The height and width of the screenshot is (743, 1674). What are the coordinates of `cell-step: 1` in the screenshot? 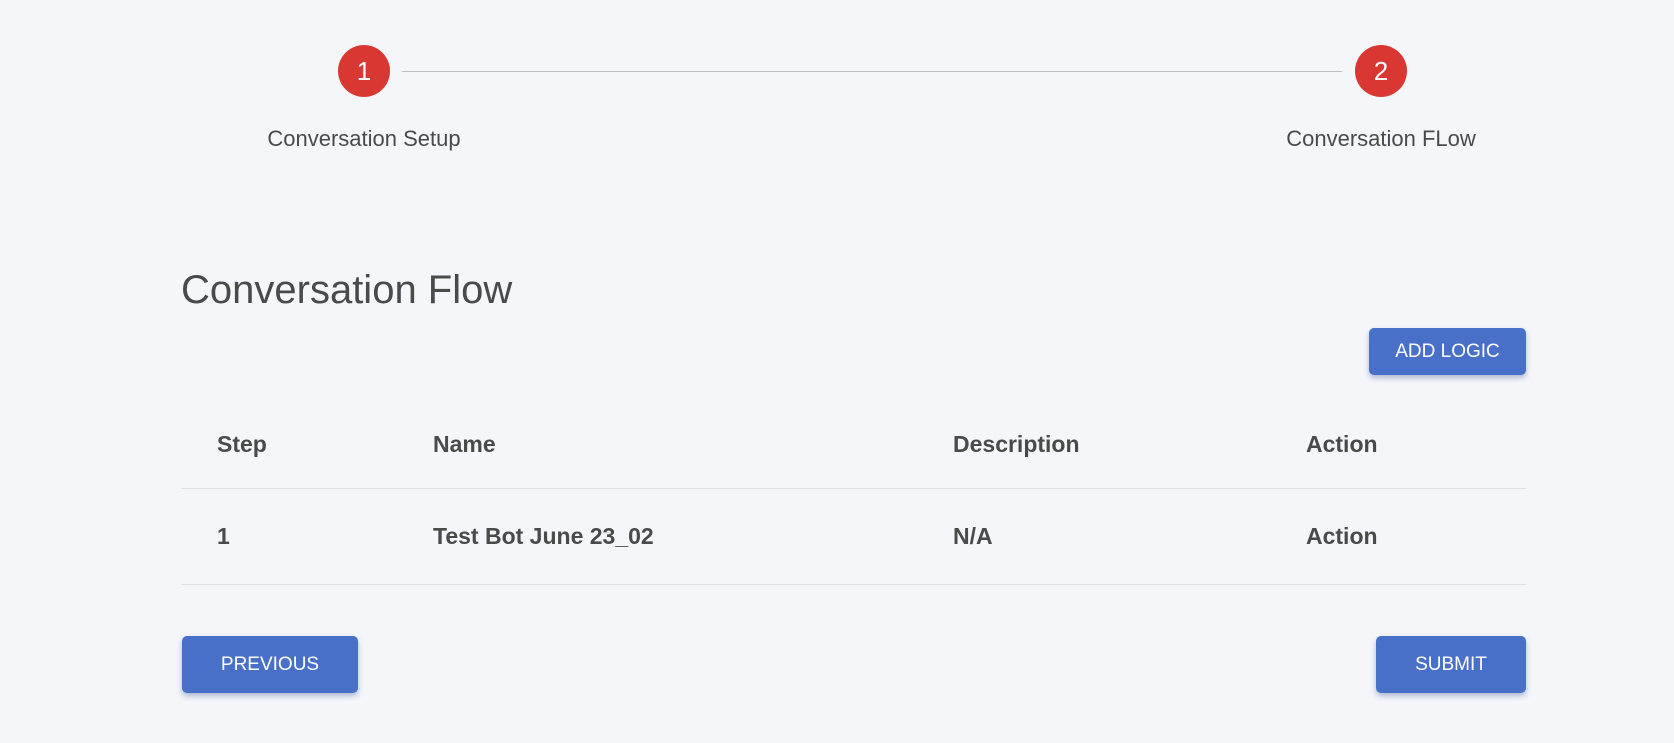 It's located at (307, 536).